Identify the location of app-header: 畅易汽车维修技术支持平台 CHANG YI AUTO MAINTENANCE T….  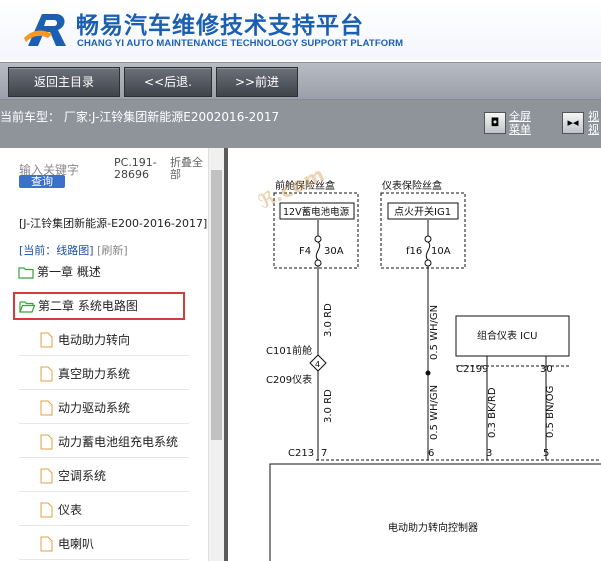
(300, 30).